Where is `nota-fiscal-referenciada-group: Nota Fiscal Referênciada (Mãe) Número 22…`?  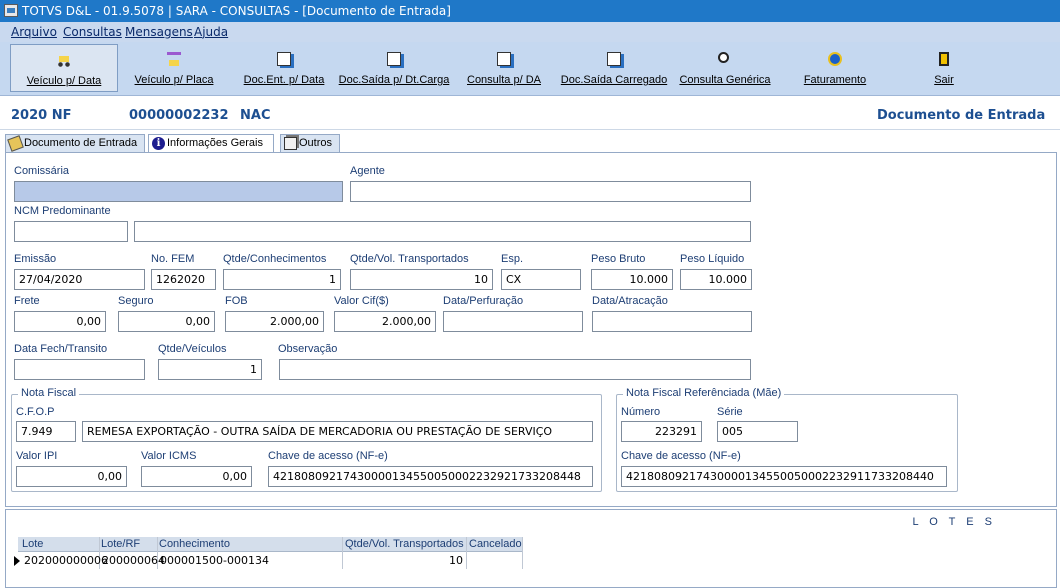 nota-fiscal-referenciada-group: Nota Fiscal Referênciada (Mãe) Número 22… is located at coordinates (787, 439).